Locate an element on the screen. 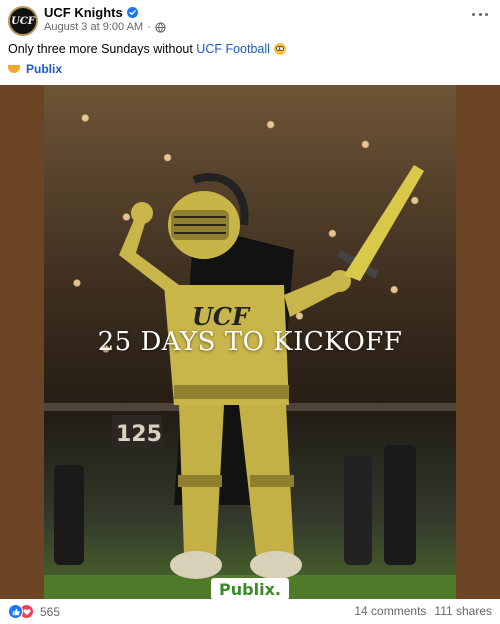 The width and height of the screenshot is (500, 624). handshake-icon is located at coordinates (14, 69).